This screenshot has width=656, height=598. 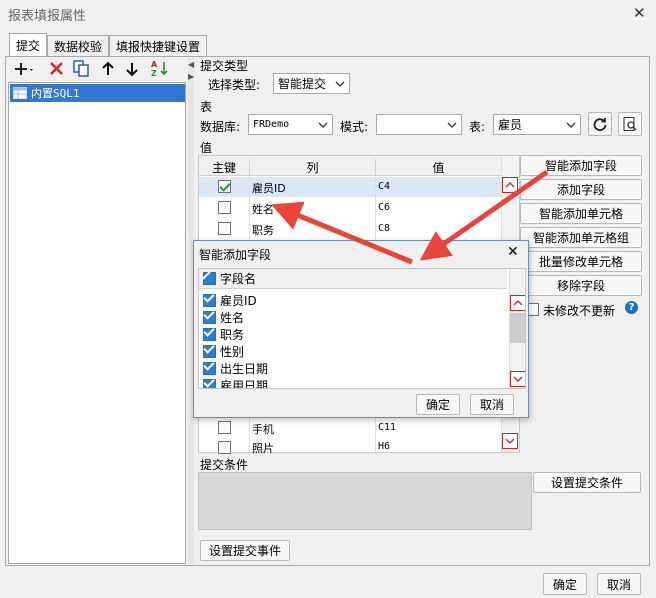 What do you see at coordinates (484, 215) in the screenshot?
I see `annotation-arrow-to-dialog` at bounding box center [484, 215].